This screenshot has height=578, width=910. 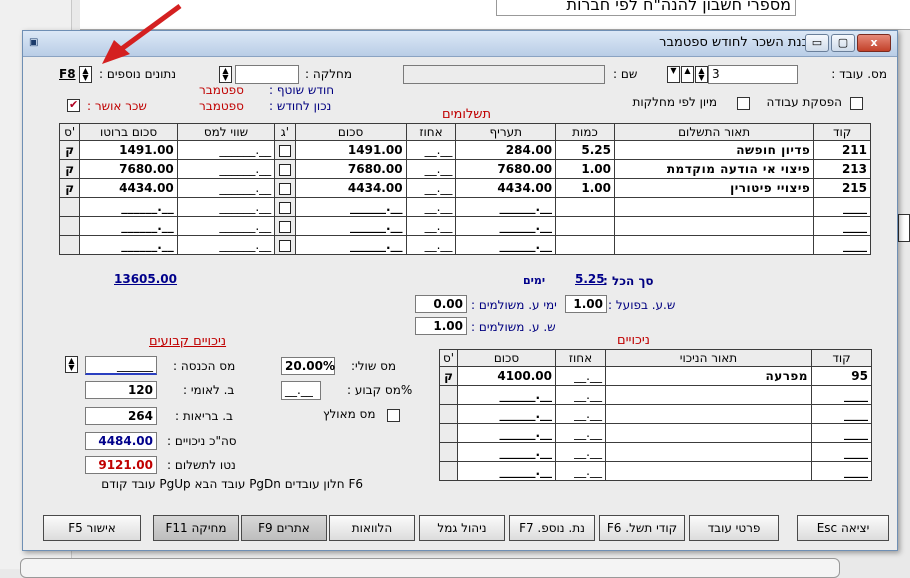 What do you see at coordinates (708, 376) in the screenshot?
I see `deduction-desc-cell: מפרעה` at bounding box center [708, 376].